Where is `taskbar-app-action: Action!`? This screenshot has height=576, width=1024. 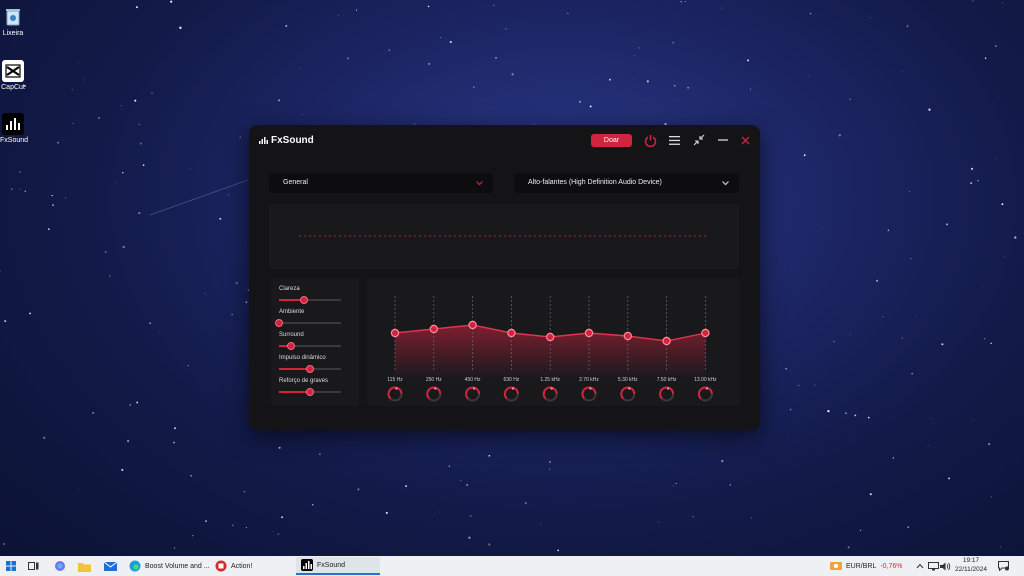 taskbar-app-action: Action! is located at coordinates (233, 566).